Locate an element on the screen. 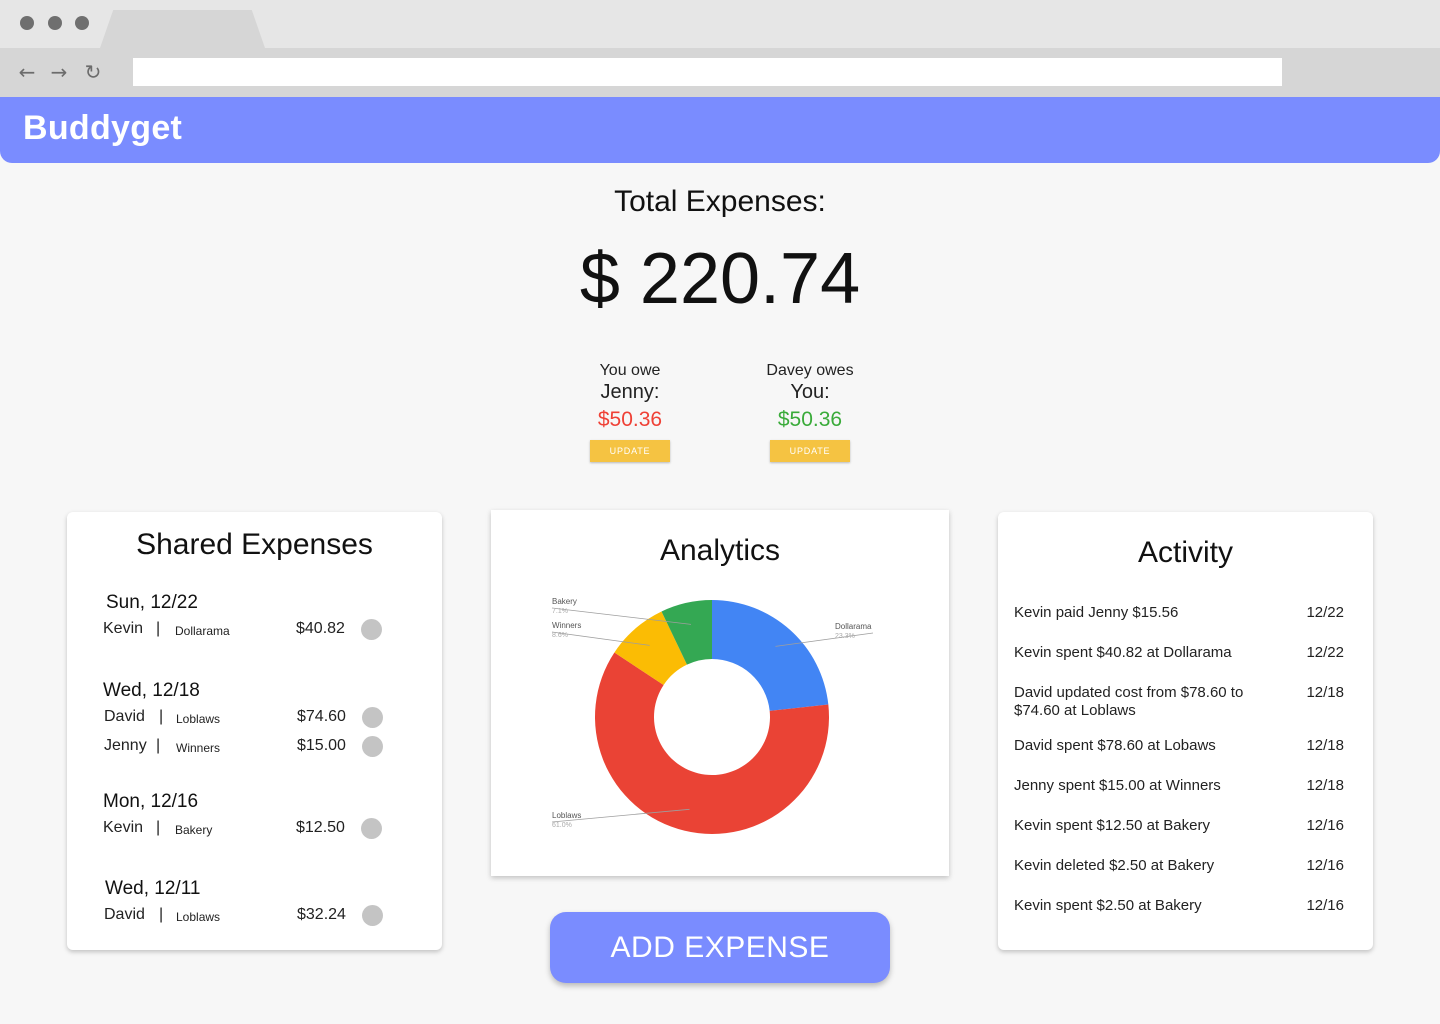 The width and height of the screenshot is (1440, 1024). activity-title: Activity is located at coordinates (1185, 552).